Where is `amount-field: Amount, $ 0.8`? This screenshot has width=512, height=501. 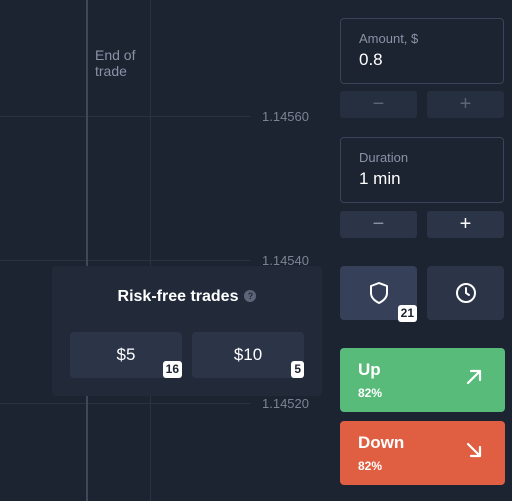
amount-field: Amount, $ 0.8 is located at coordinates (422, 51).